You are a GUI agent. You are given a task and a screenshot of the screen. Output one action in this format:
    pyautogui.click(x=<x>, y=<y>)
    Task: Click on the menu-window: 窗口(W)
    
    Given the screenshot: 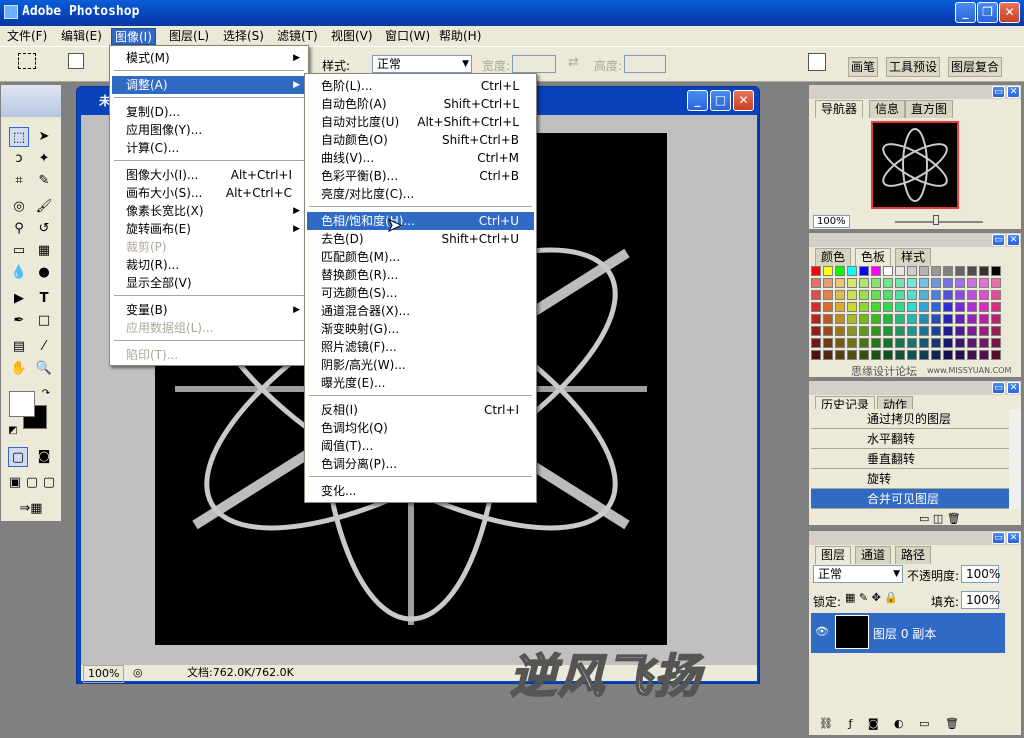 What is the action you would take?
    pyautogui.click(x=407, y=36)
    